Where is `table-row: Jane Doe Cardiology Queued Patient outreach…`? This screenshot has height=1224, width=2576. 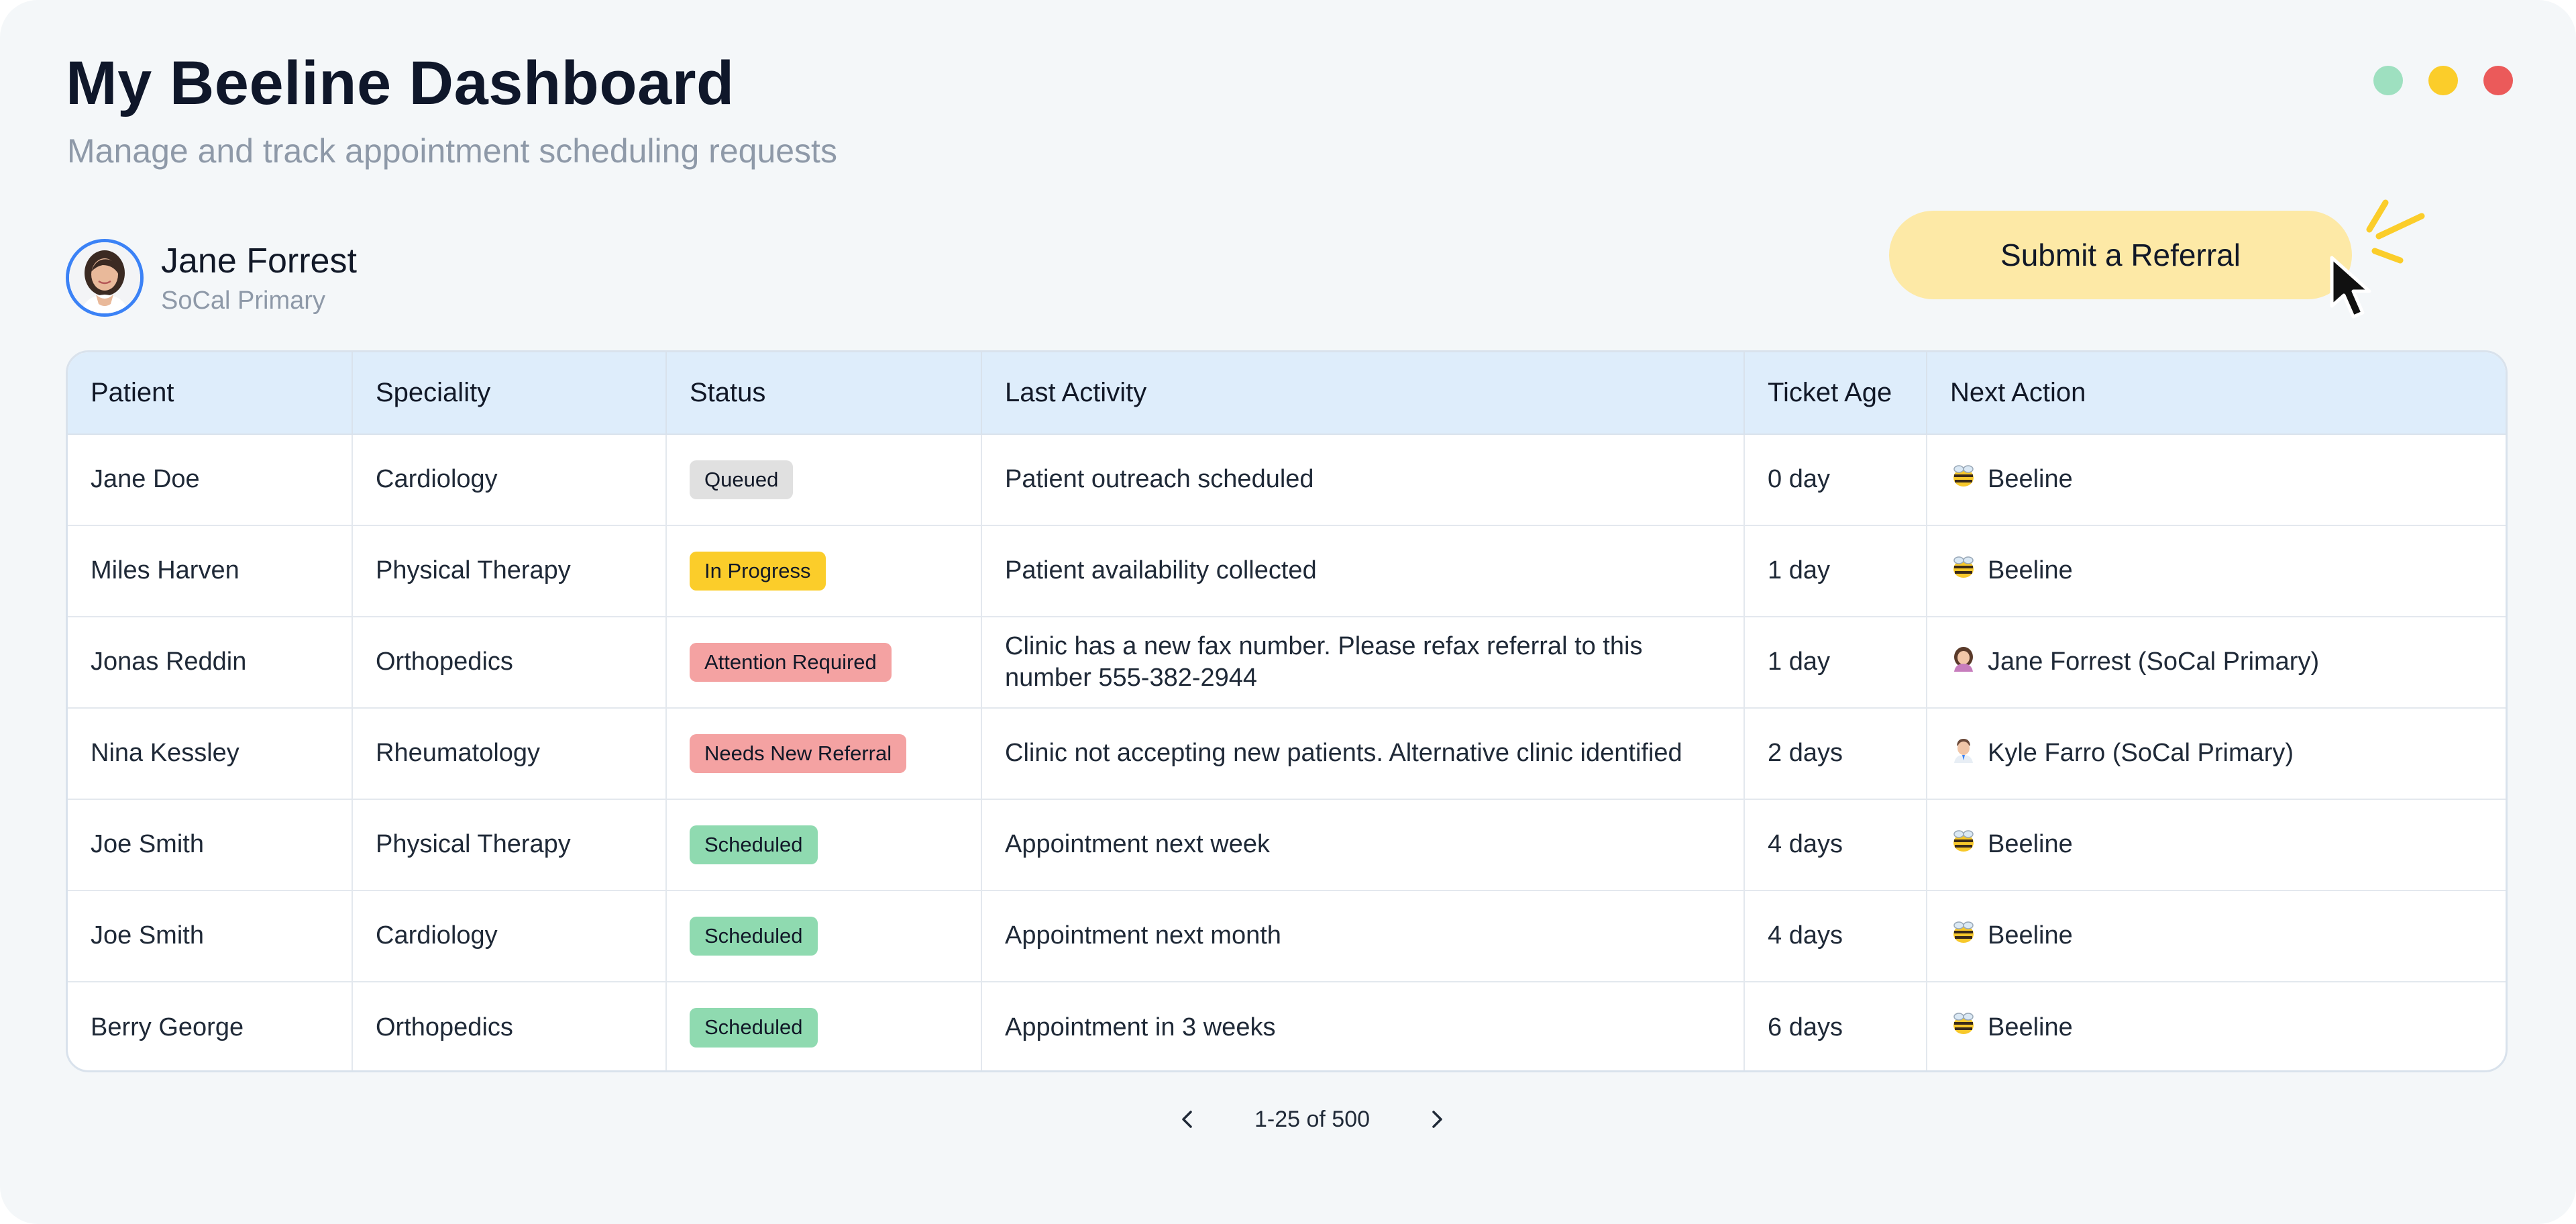
table-row: Jane Doe Cardiology Queued Patient outreach… is located at coordinates (1287, 480).